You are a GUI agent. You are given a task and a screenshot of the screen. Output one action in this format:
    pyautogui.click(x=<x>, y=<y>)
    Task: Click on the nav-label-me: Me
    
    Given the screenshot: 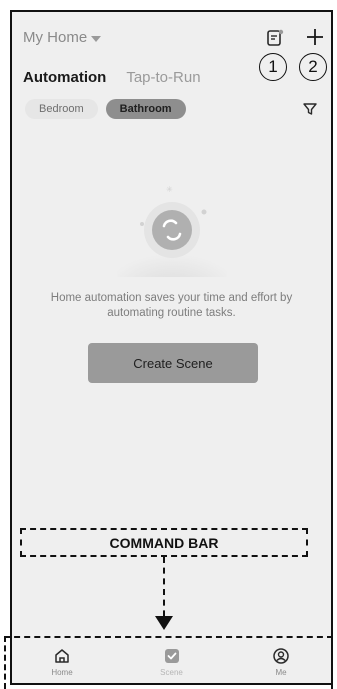 What is the action you would take?
    pyautogui.click(x=281, y=672)
    